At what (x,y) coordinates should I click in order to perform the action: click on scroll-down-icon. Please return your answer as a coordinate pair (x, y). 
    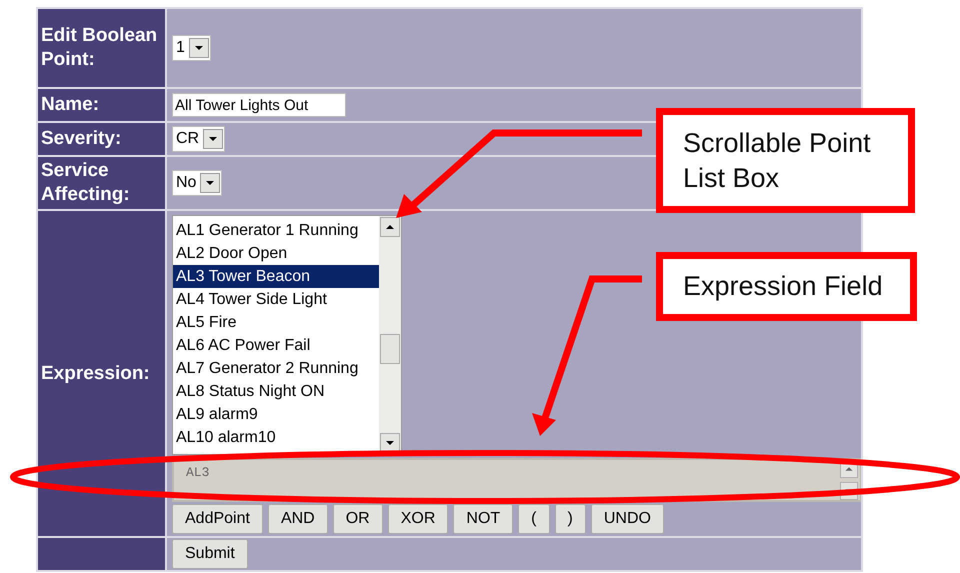
    Looking at the image, I should click on (390, 443).